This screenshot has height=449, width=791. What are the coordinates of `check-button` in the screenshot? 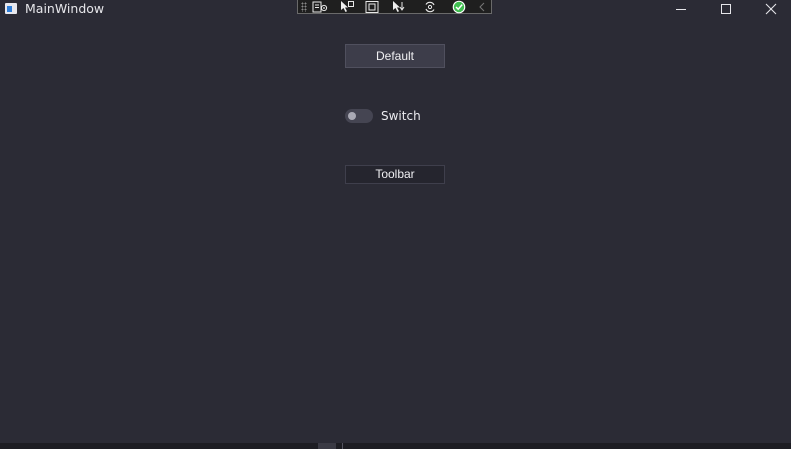 It's located at (459, 6).